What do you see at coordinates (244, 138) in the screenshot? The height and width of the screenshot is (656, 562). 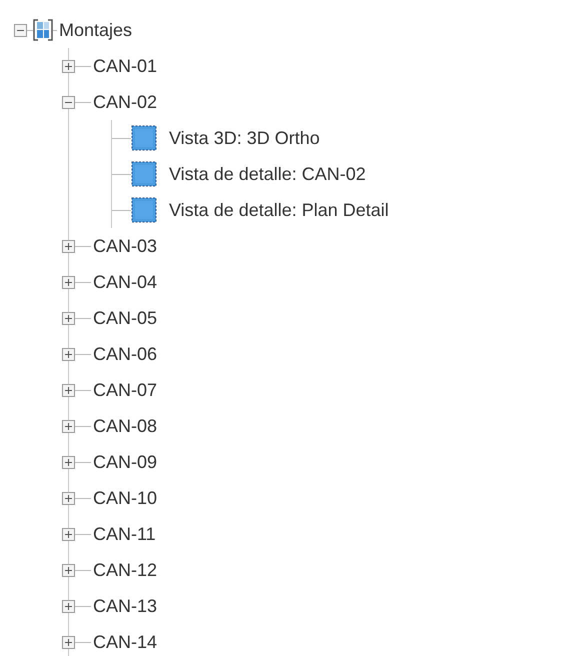 I see `tree-item-label: Vista 3D: 3D Ortho` at bounding box center [244, 138].